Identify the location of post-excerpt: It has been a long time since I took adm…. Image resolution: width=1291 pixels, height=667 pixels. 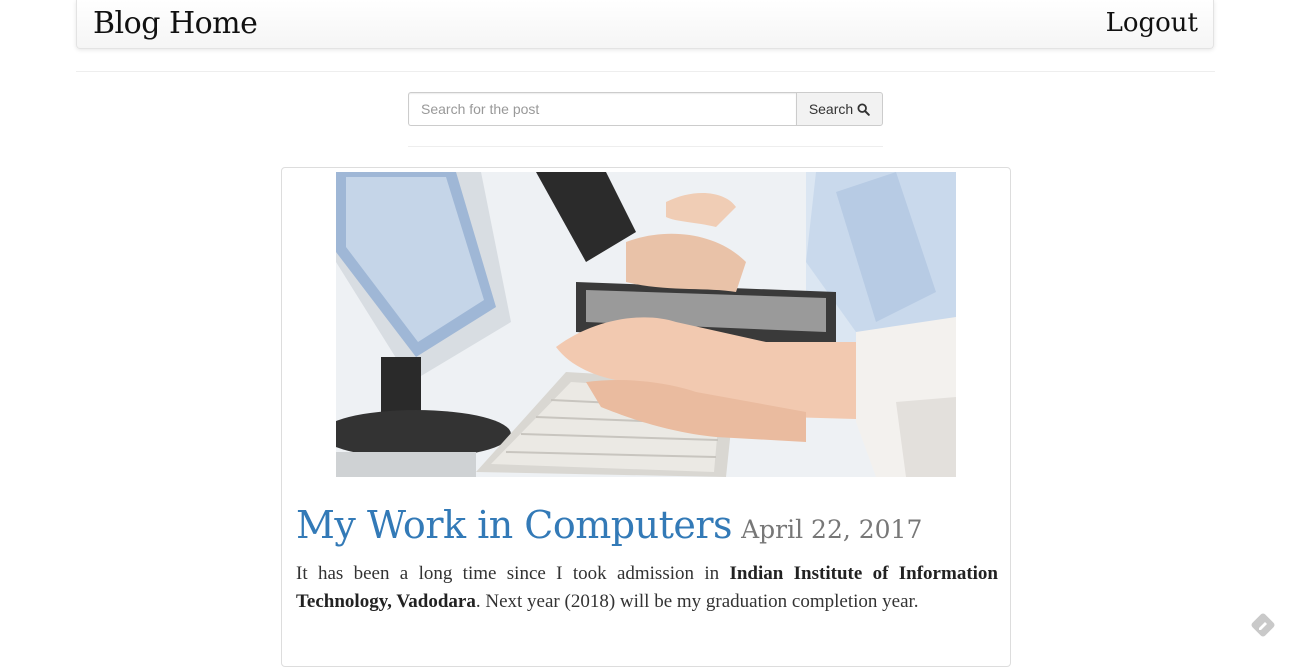
(647, 588).